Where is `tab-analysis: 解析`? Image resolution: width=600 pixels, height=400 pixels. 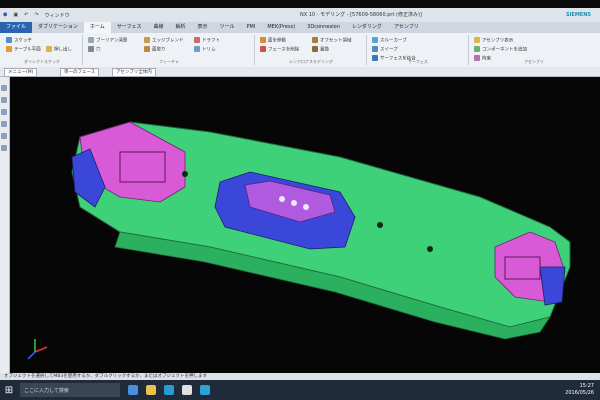 tab-analysis: 解析 is located at coordinates (181, 27).